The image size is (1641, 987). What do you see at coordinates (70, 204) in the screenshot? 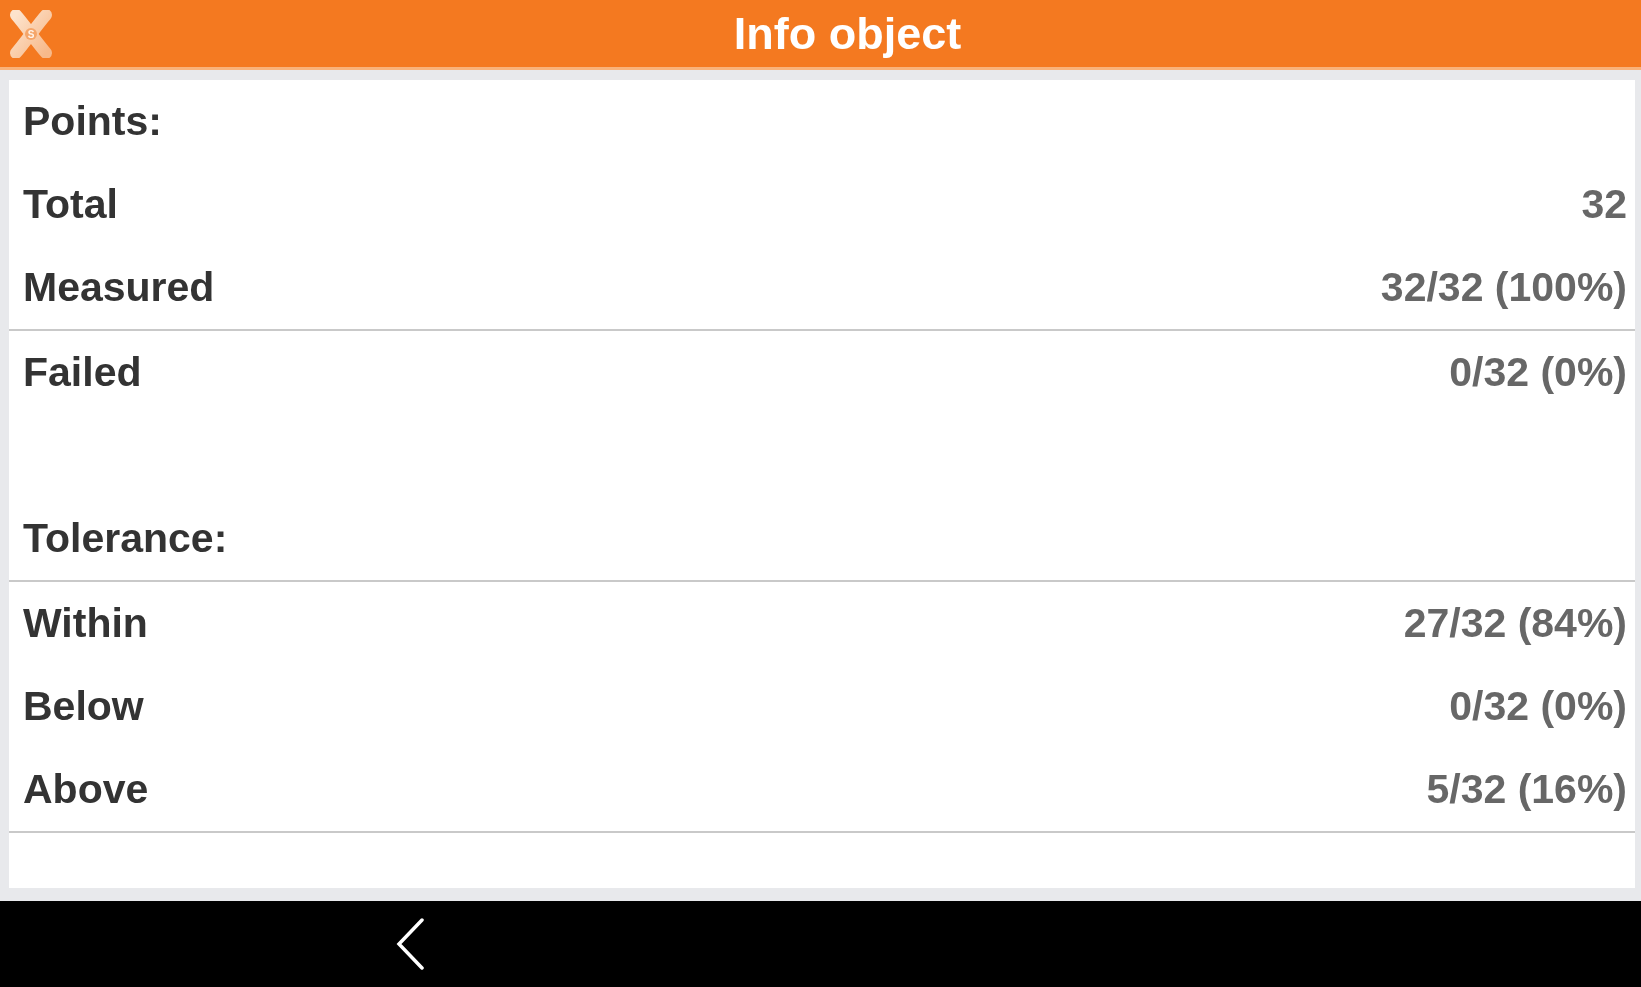
I see `stat-label: Total` at bounding box center [70, 204].